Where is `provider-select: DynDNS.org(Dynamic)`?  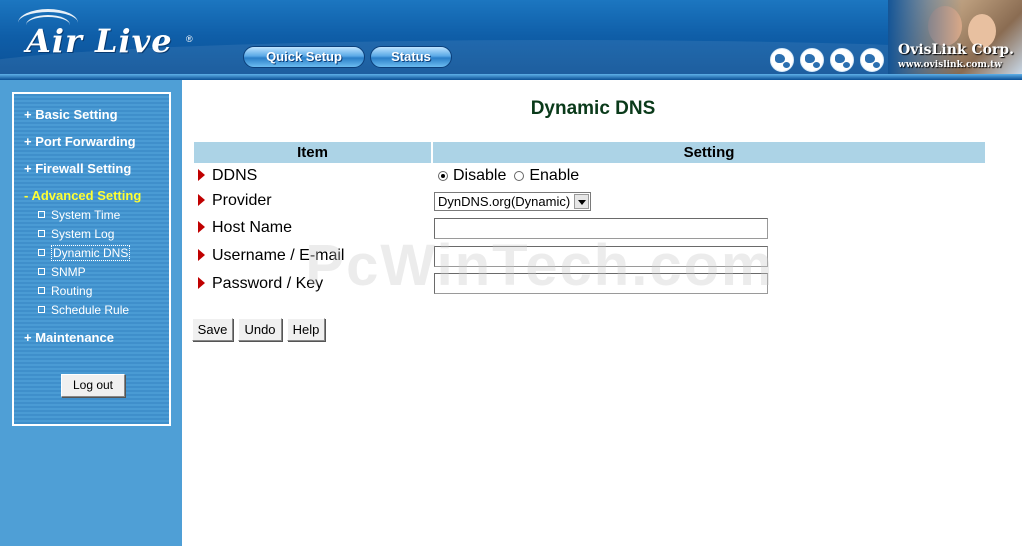 provider-select: DynDNS.org(Dynamic) is located at coordinates (512, 201).